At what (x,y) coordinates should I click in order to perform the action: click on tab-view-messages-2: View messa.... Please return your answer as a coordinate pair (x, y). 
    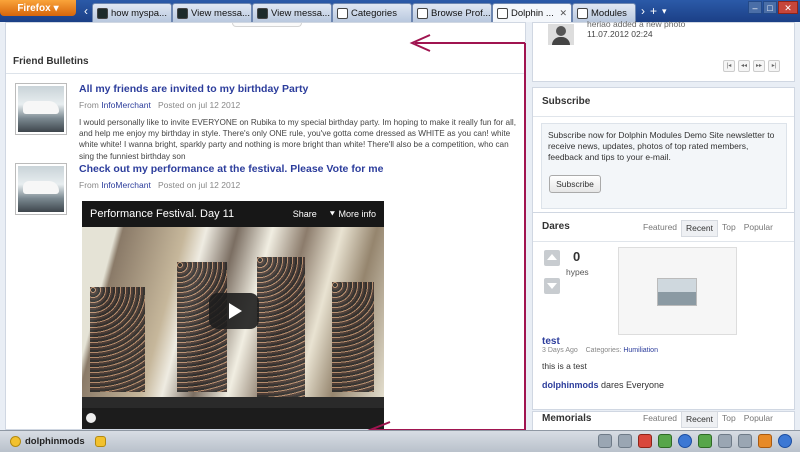
    Looking at the image, I should click on (292, 12).